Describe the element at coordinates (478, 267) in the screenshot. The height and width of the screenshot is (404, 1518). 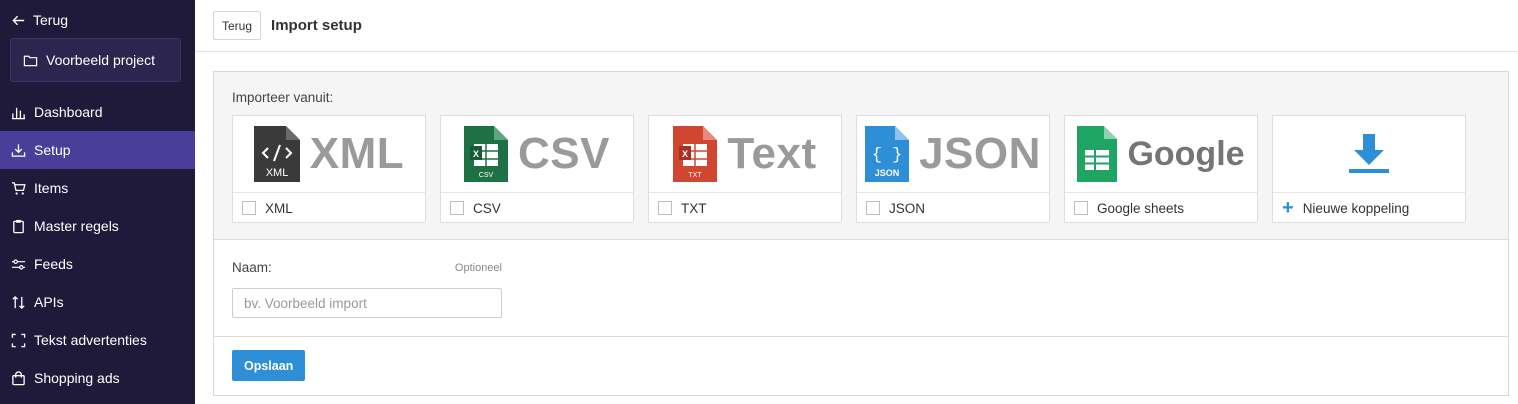
I see `optional-hint: Optioneel` at that location.